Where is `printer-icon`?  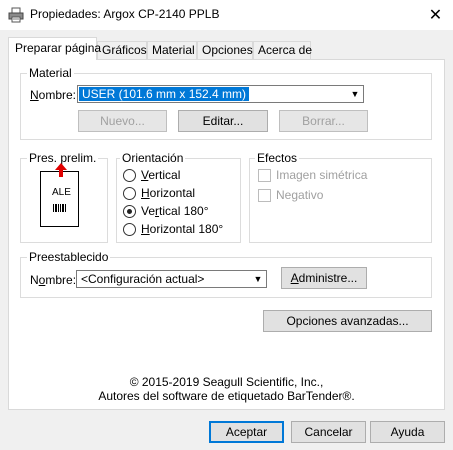 printer-icon is located at coordinates (16, 15).